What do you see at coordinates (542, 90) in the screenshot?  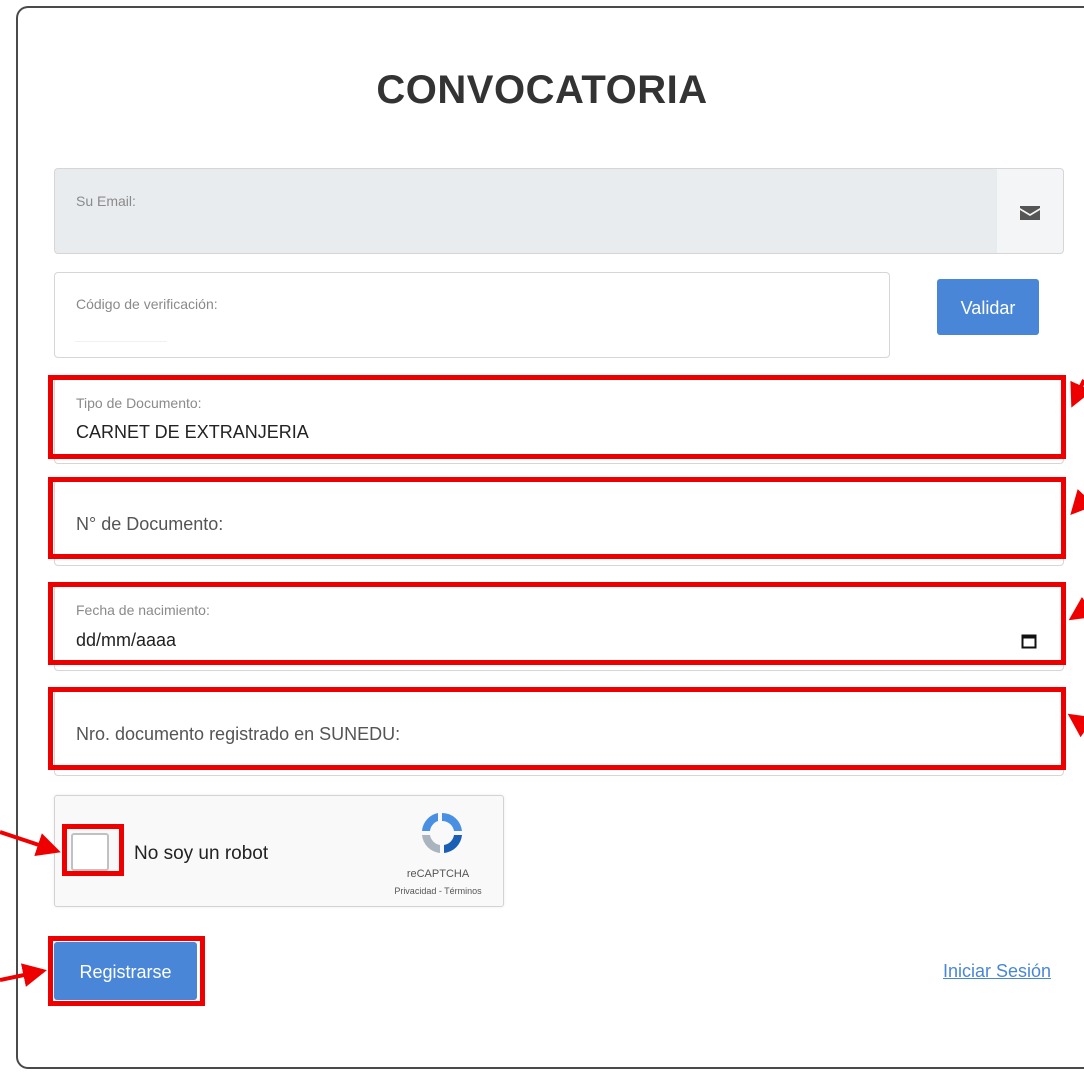 I see `page-title: CONVOCATORIA` at bounding box center [542, 90].